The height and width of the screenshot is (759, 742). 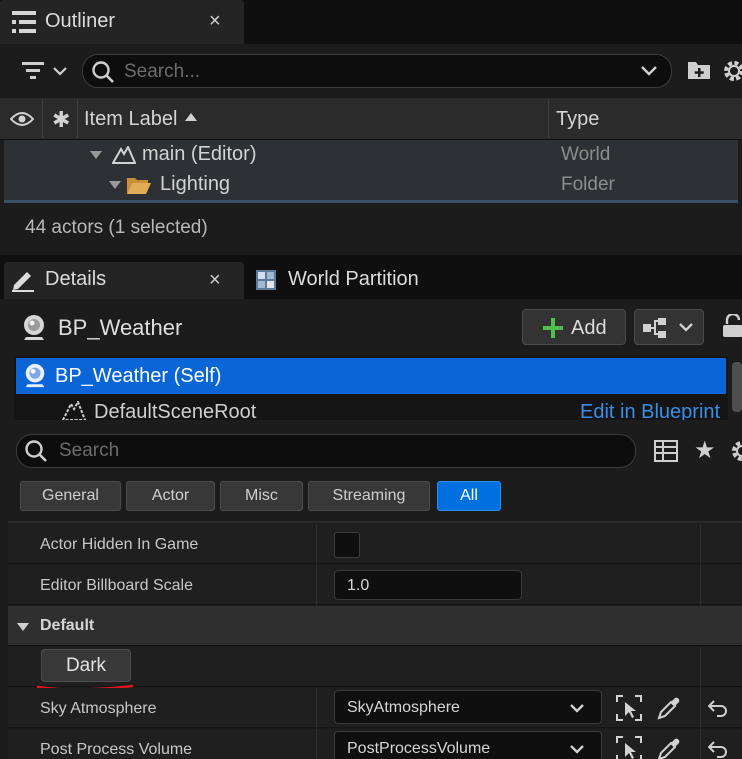 I want to click on filter-streaming-button: Streaming, so click(x=369, y=496).